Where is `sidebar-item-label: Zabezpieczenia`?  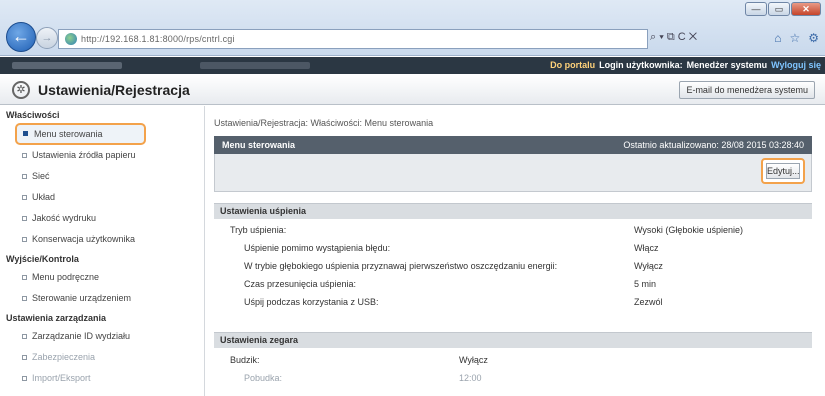
sidebar-item-label: Zabezpieczenia is located at coordinates (64, 357).